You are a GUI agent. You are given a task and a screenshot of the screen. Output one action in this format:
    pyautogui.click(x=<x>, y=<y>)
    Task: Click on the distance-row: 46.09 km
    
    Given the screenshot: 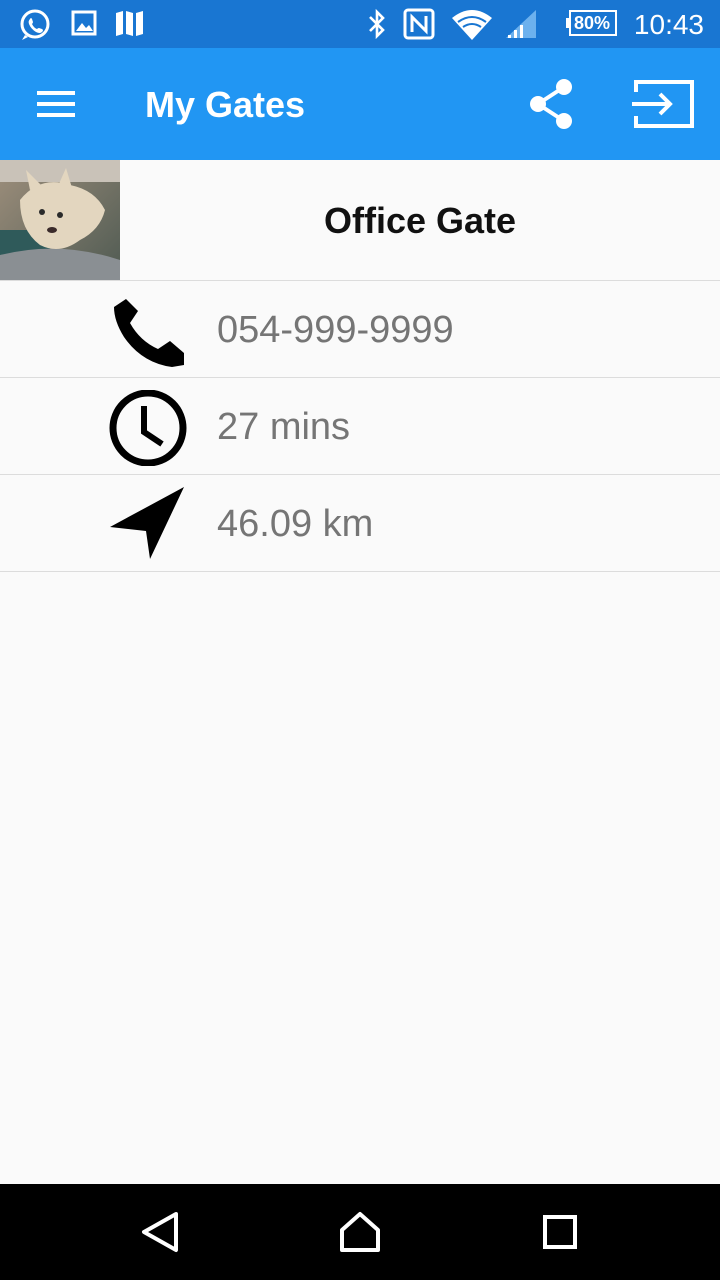 What is the action you would take?
    pyautogui.click(x=360, y=523)
    